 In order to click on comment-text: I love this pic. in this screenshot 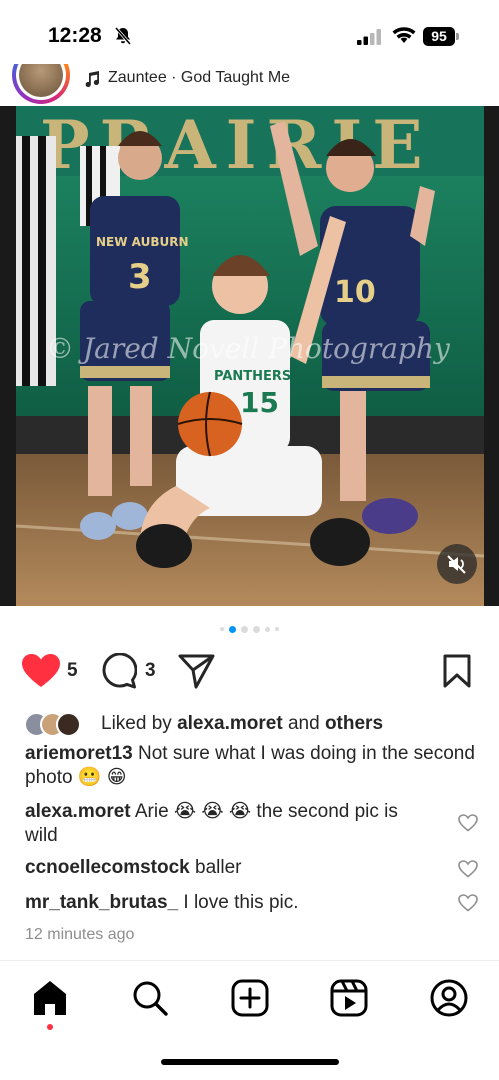, I will do `click(241, 902)`.